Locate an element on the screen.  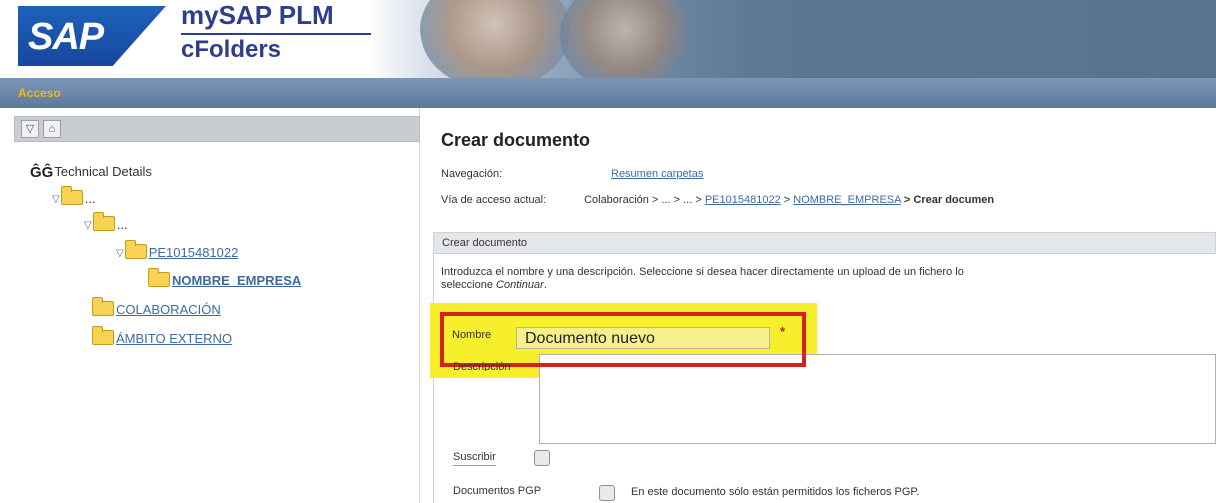
header-photo is located at coordinates (565, 39).